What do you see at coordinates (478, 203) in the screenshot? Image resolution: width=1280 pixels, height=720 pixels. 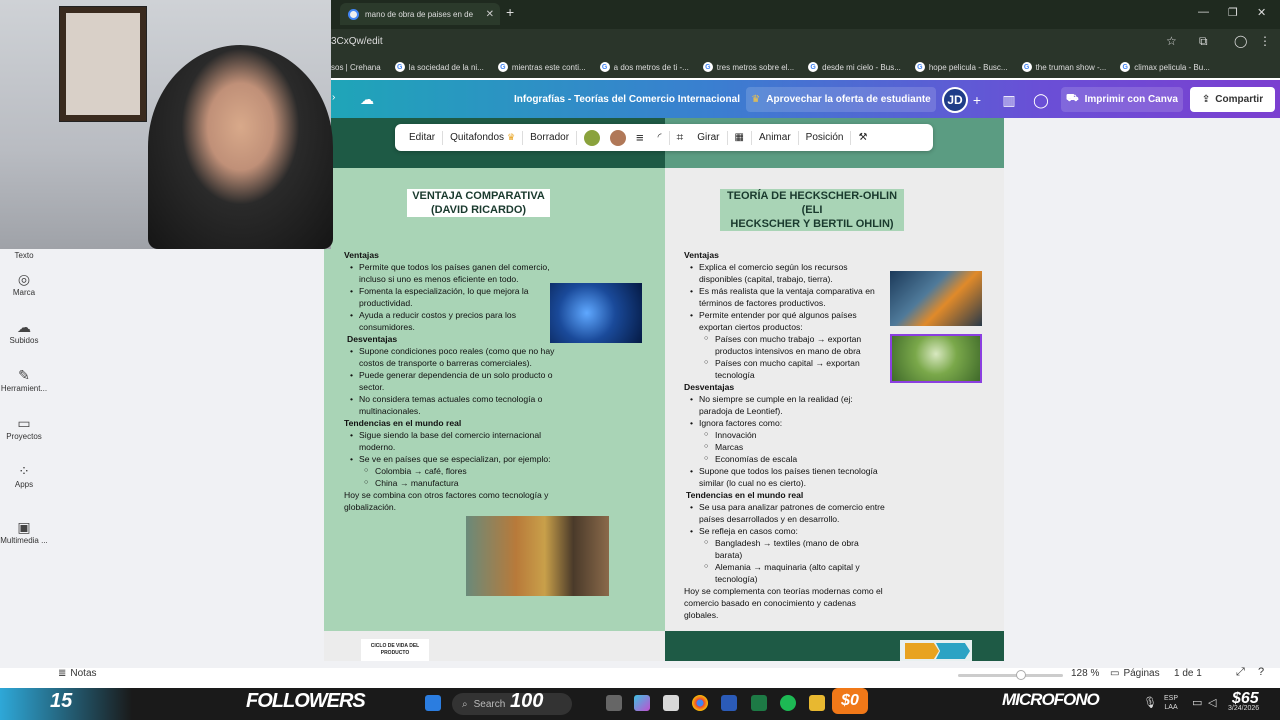 I see `left-slide-title: VENTAJA COMPARATIVA (DAVID RICARDO)` at bounding box center [478, 203].